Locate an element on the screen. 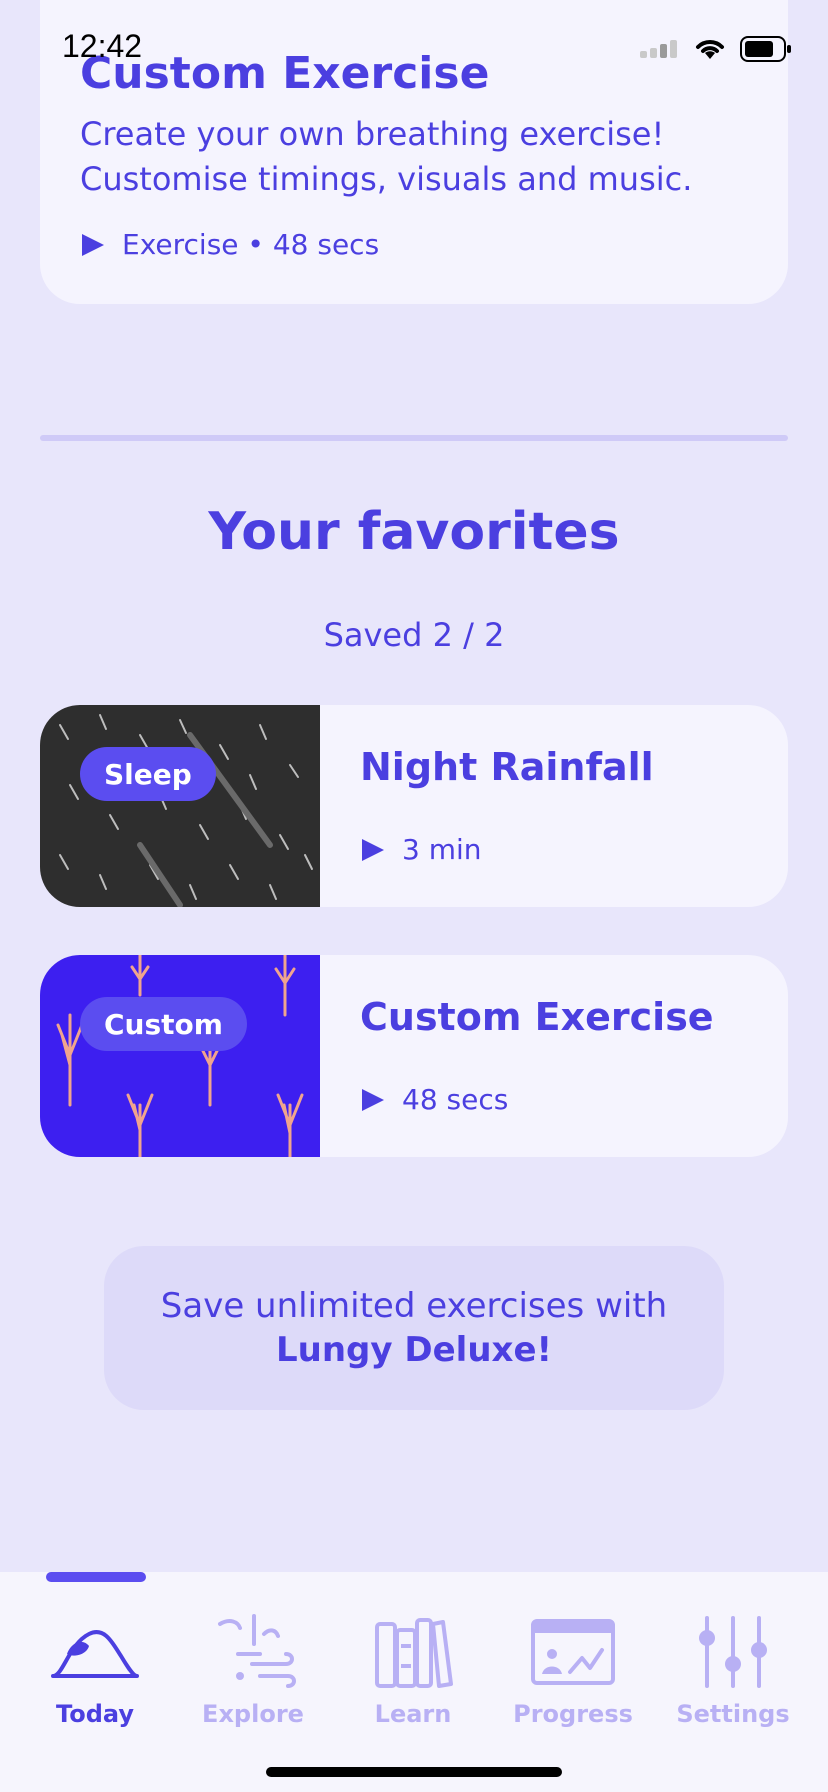 This screenshot has width=828, height=1792. promo-product-name: Lungy Deluxe! is located at coordinates (414, 1350).